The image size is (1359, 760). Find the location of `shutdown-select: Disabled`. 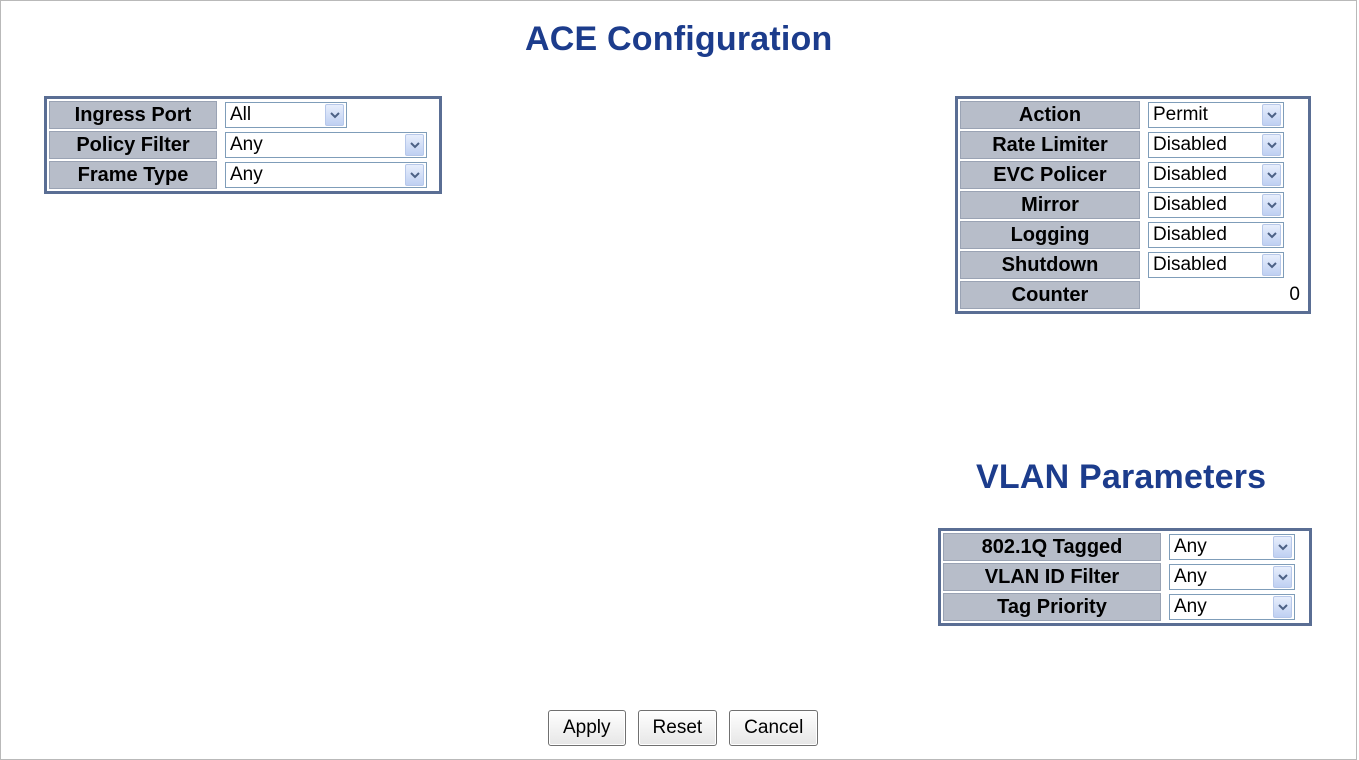

shutdown-select: Disabled is located at coordinates (1216, 265).